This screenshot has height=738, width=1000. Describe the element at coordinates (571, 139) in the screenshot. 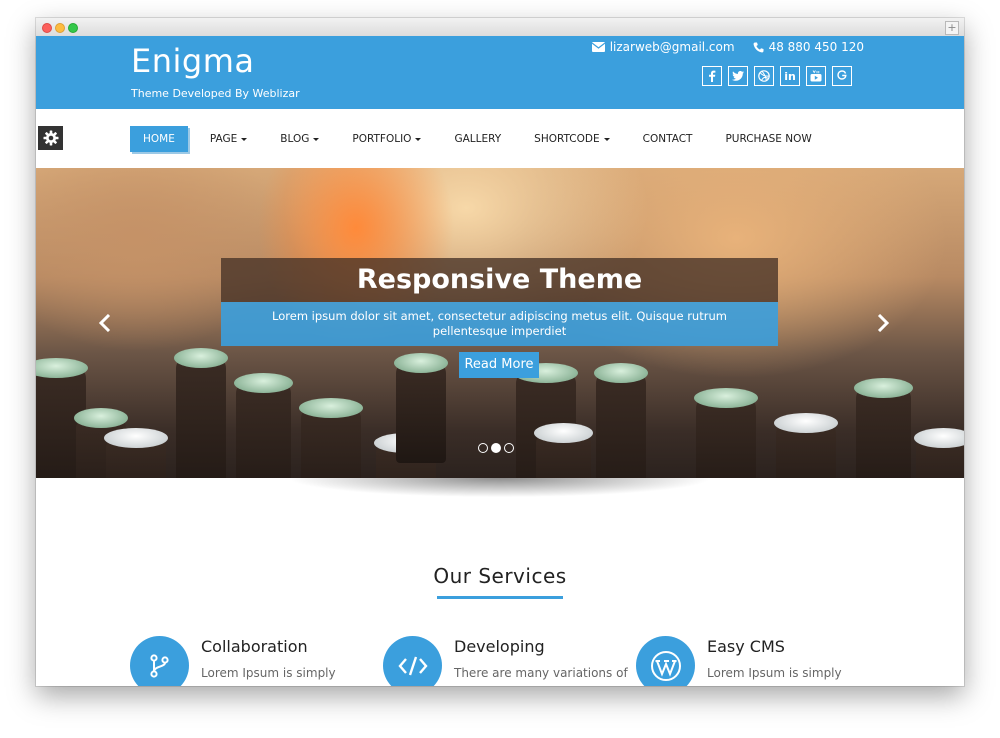

I see `nav-item-shortcode: SHORTCODE` at that location.